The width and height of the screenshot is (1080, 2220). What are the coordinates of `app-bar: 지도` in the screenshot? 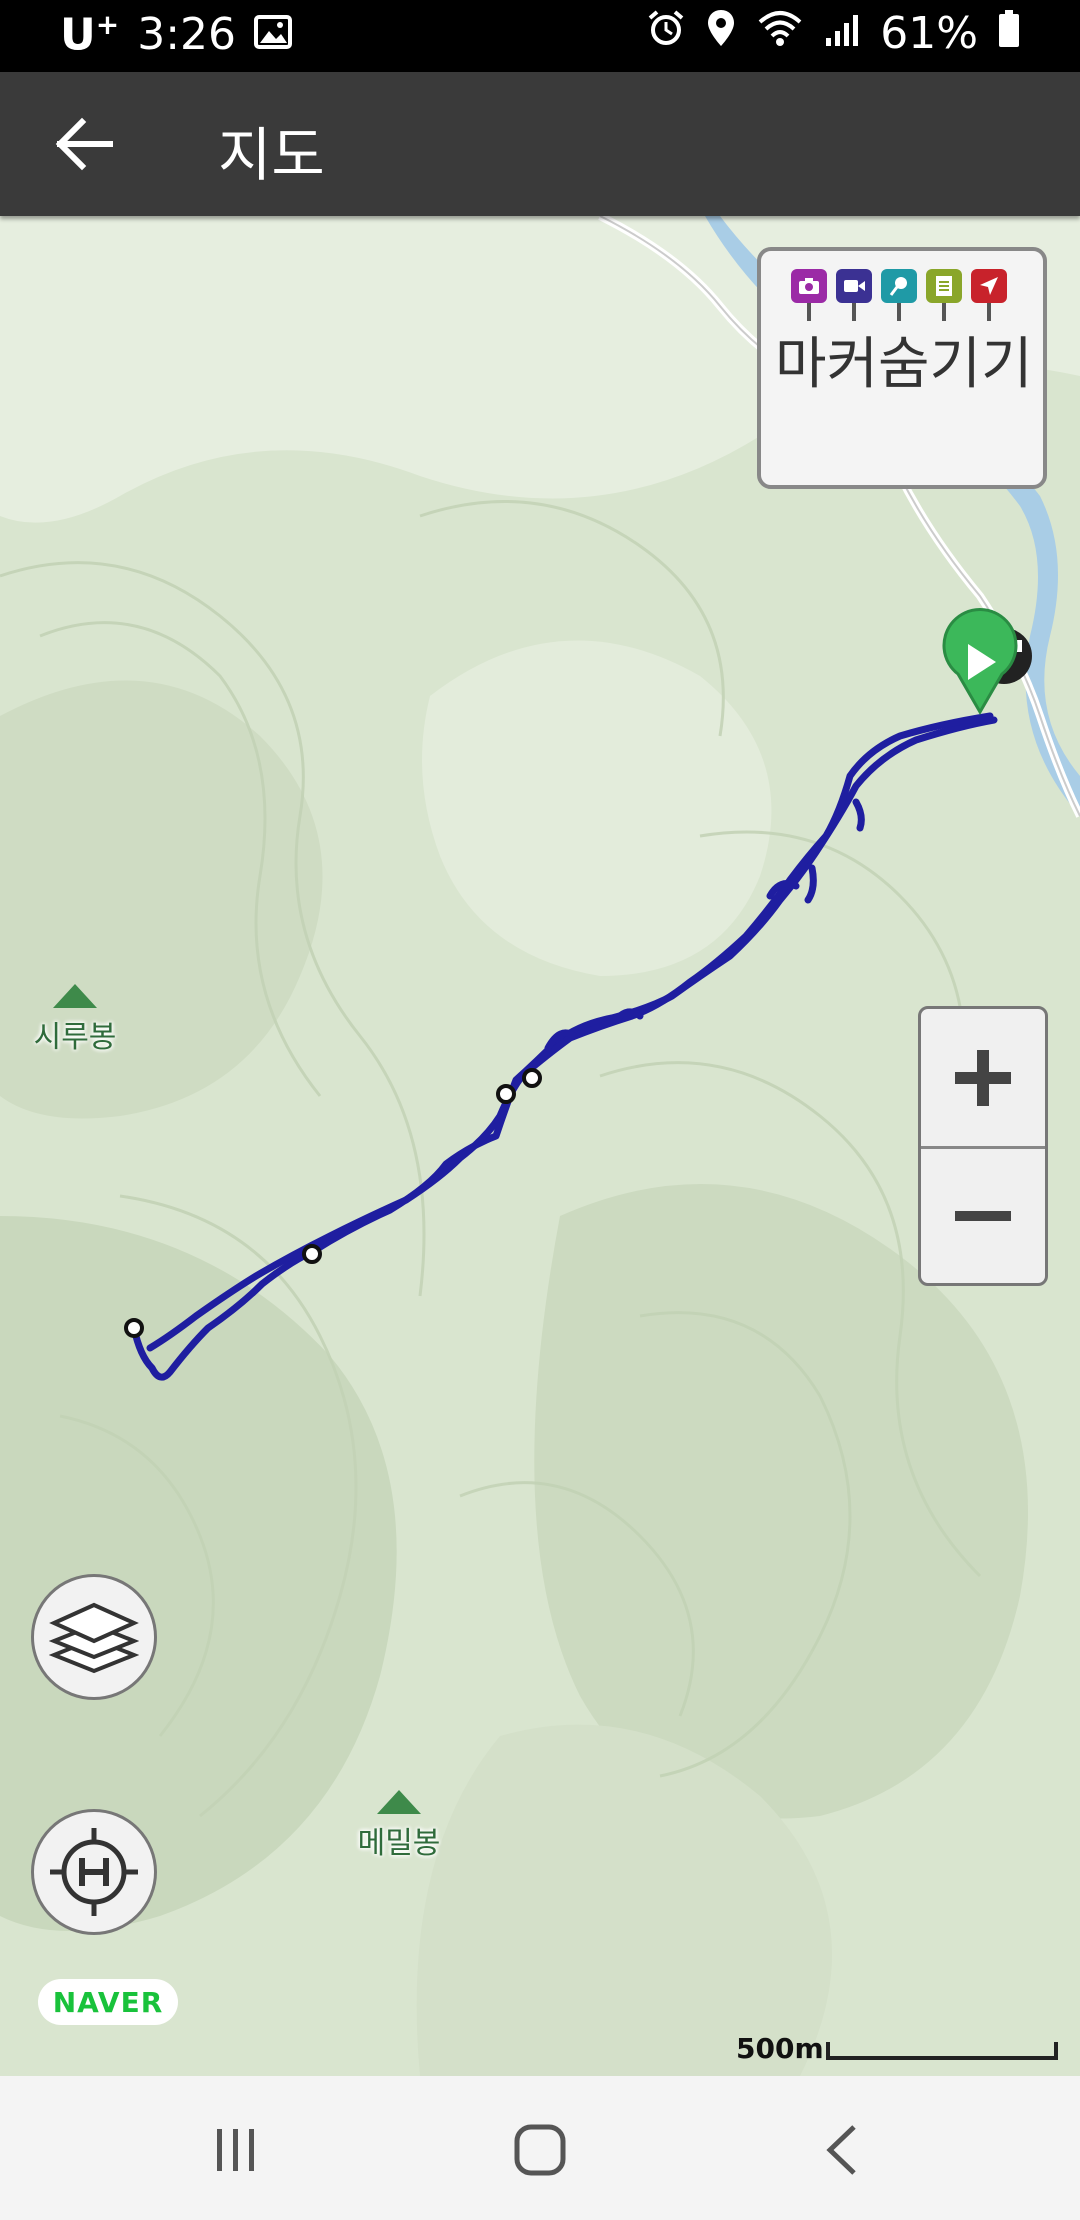 It's located at (540, 144).